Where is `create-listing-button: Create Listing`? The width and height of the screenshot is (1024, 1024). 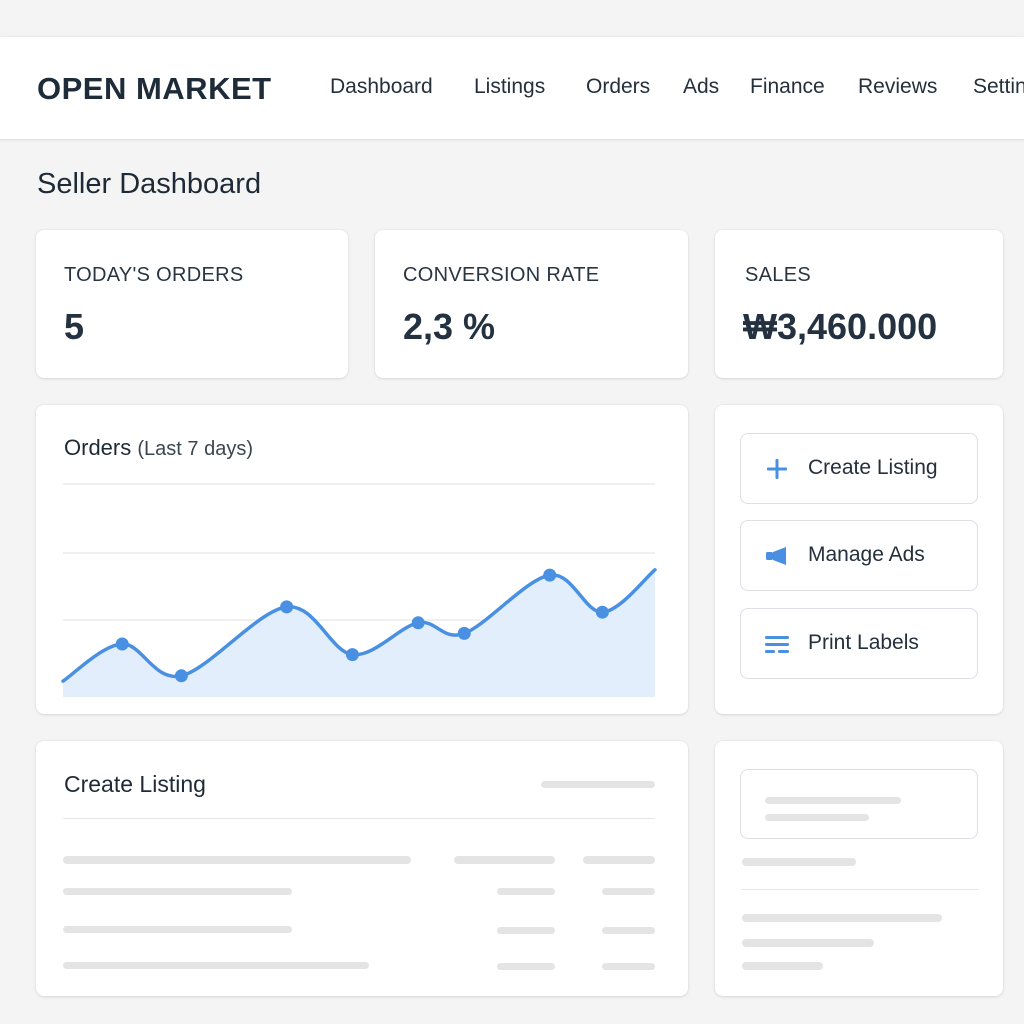 create-listing-button: Create Listing is located at coordinates (859, 468).